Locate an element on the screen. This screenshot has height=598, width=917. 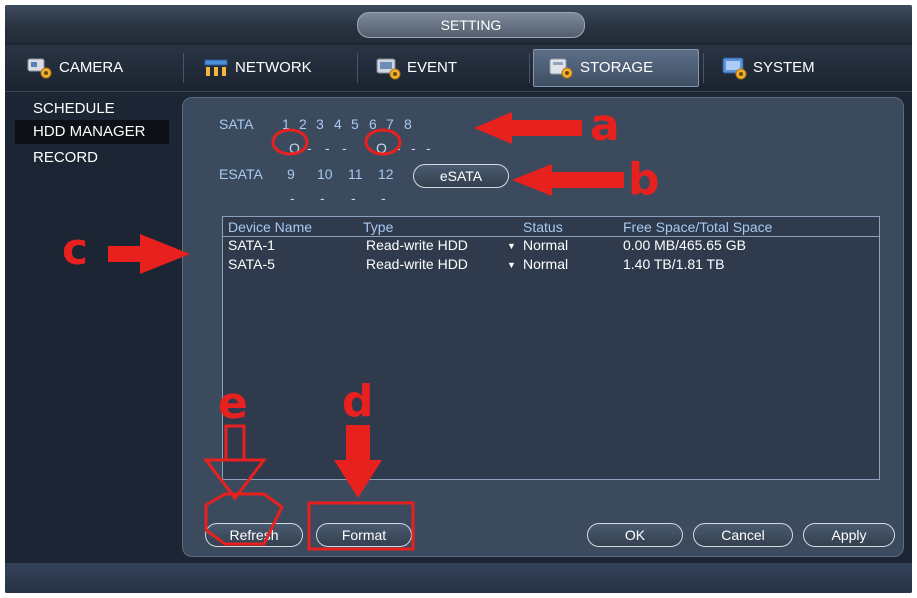
tab-bar: CAMERA NETWORK EVENT STORAGE SYSTEM is located at coordinates (458, 68).